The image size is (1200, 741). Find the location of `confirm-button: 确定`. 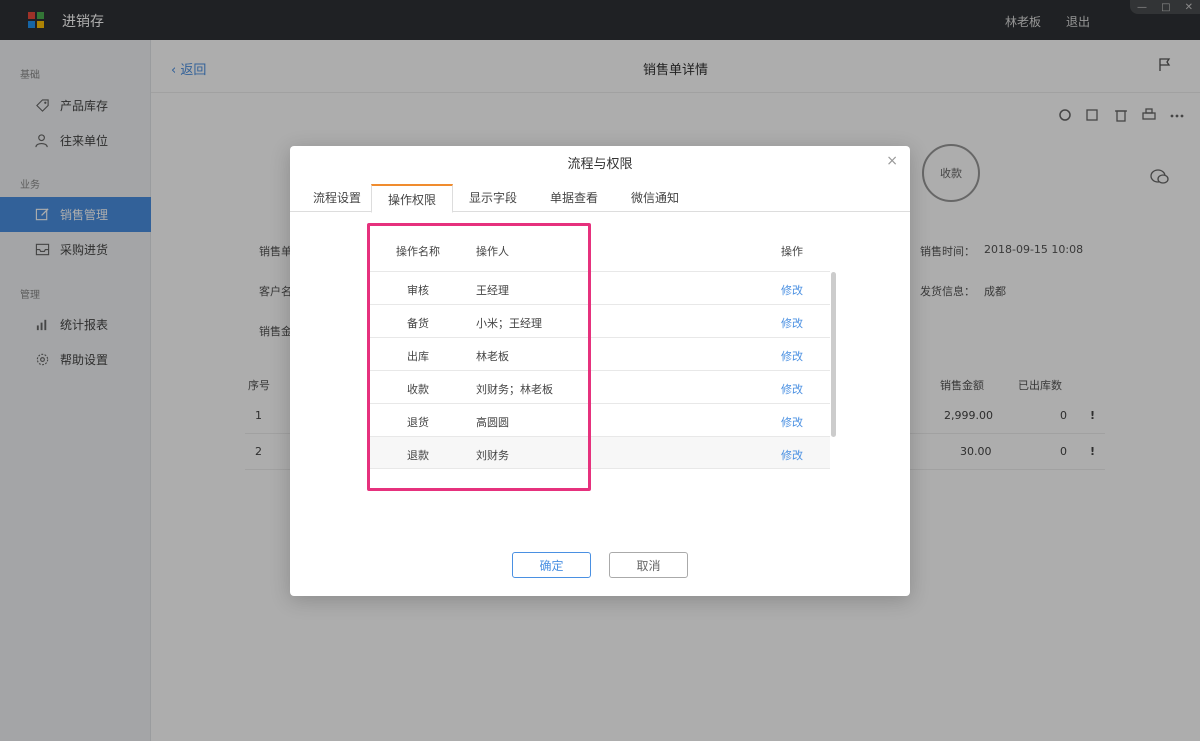

confirm-button: 确定 is located at coordinates (551, 565).